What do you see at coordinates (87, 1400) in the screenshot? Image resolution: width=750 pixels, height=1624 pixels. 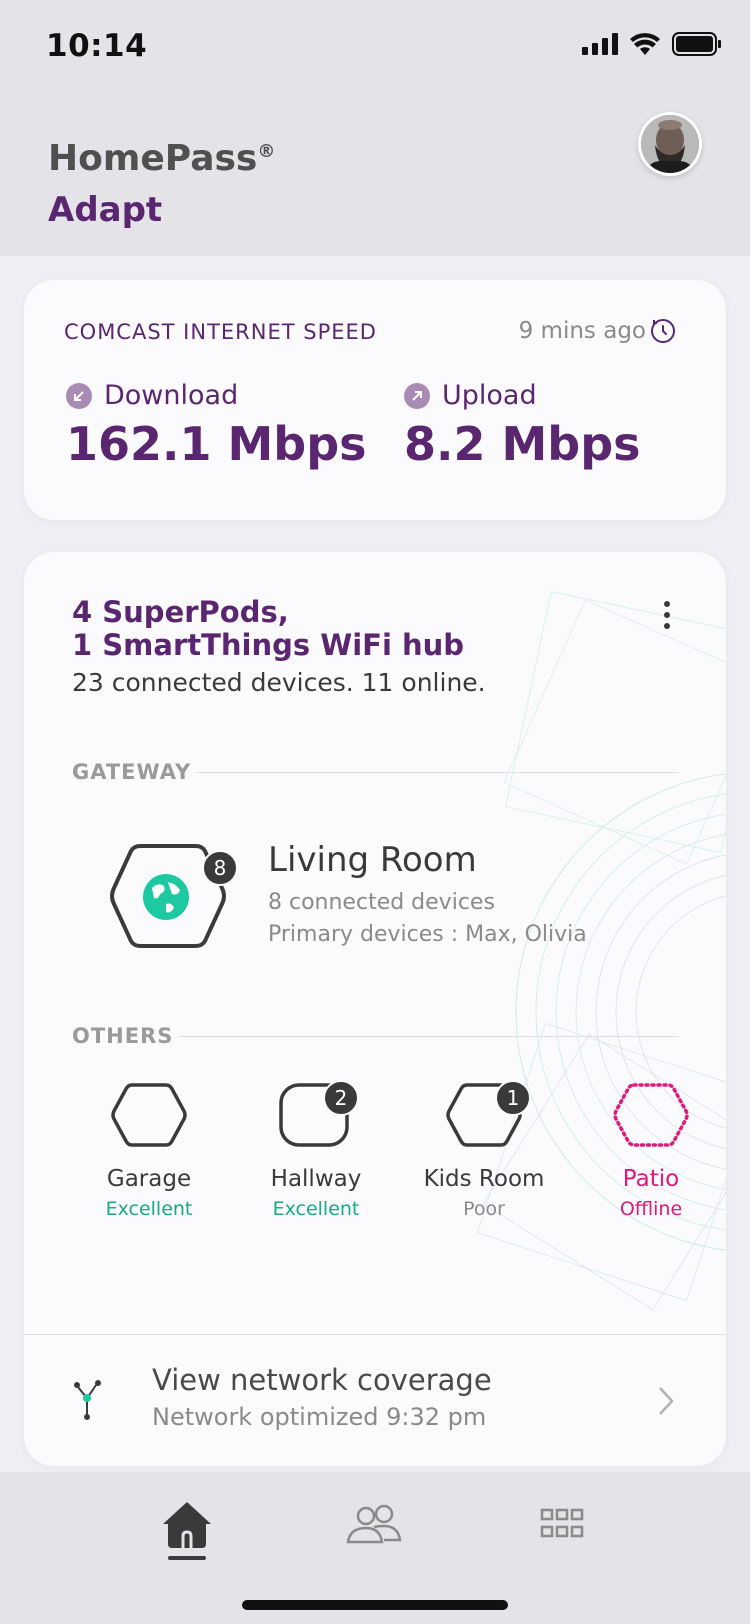 I see `network-topology-icon` at bounding box center [87, 1400].